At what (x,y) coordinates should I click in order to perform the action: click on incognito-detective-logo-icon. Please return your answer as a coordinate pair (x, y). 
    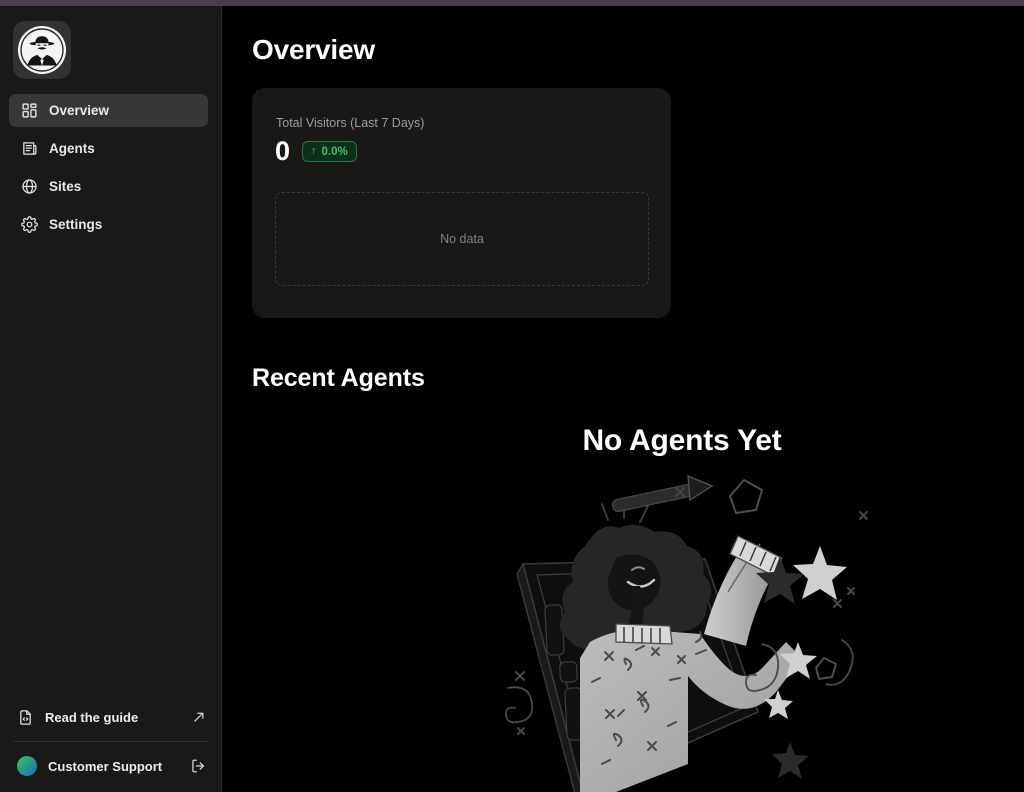
    Looking at the image, I should click on (42, 50).